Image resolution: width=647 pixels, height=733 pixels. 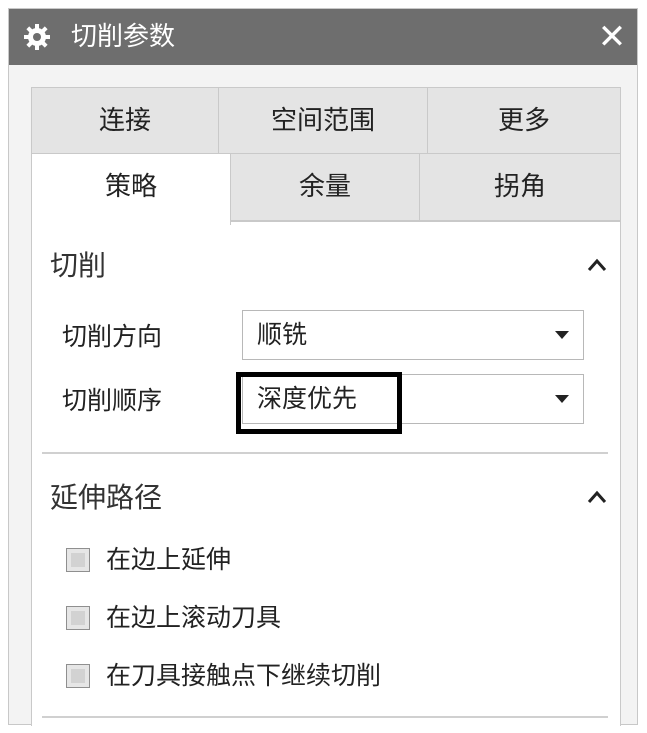 I want to click on tab-strategy: 策略, so click(x=131, y=189).